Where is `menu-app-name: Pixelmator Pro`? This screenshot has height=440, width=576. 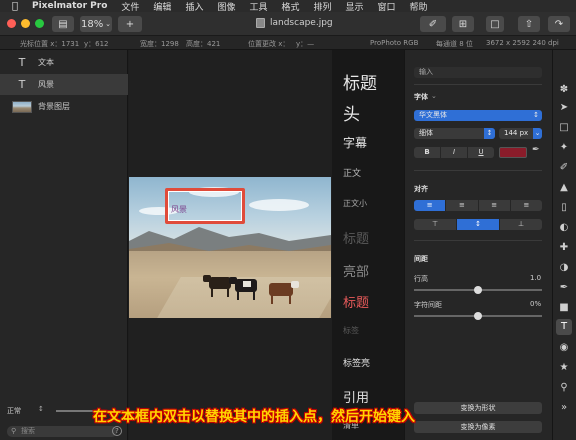 menu-app-name: Pixelmator Pro is located at coordinates (69, 6).